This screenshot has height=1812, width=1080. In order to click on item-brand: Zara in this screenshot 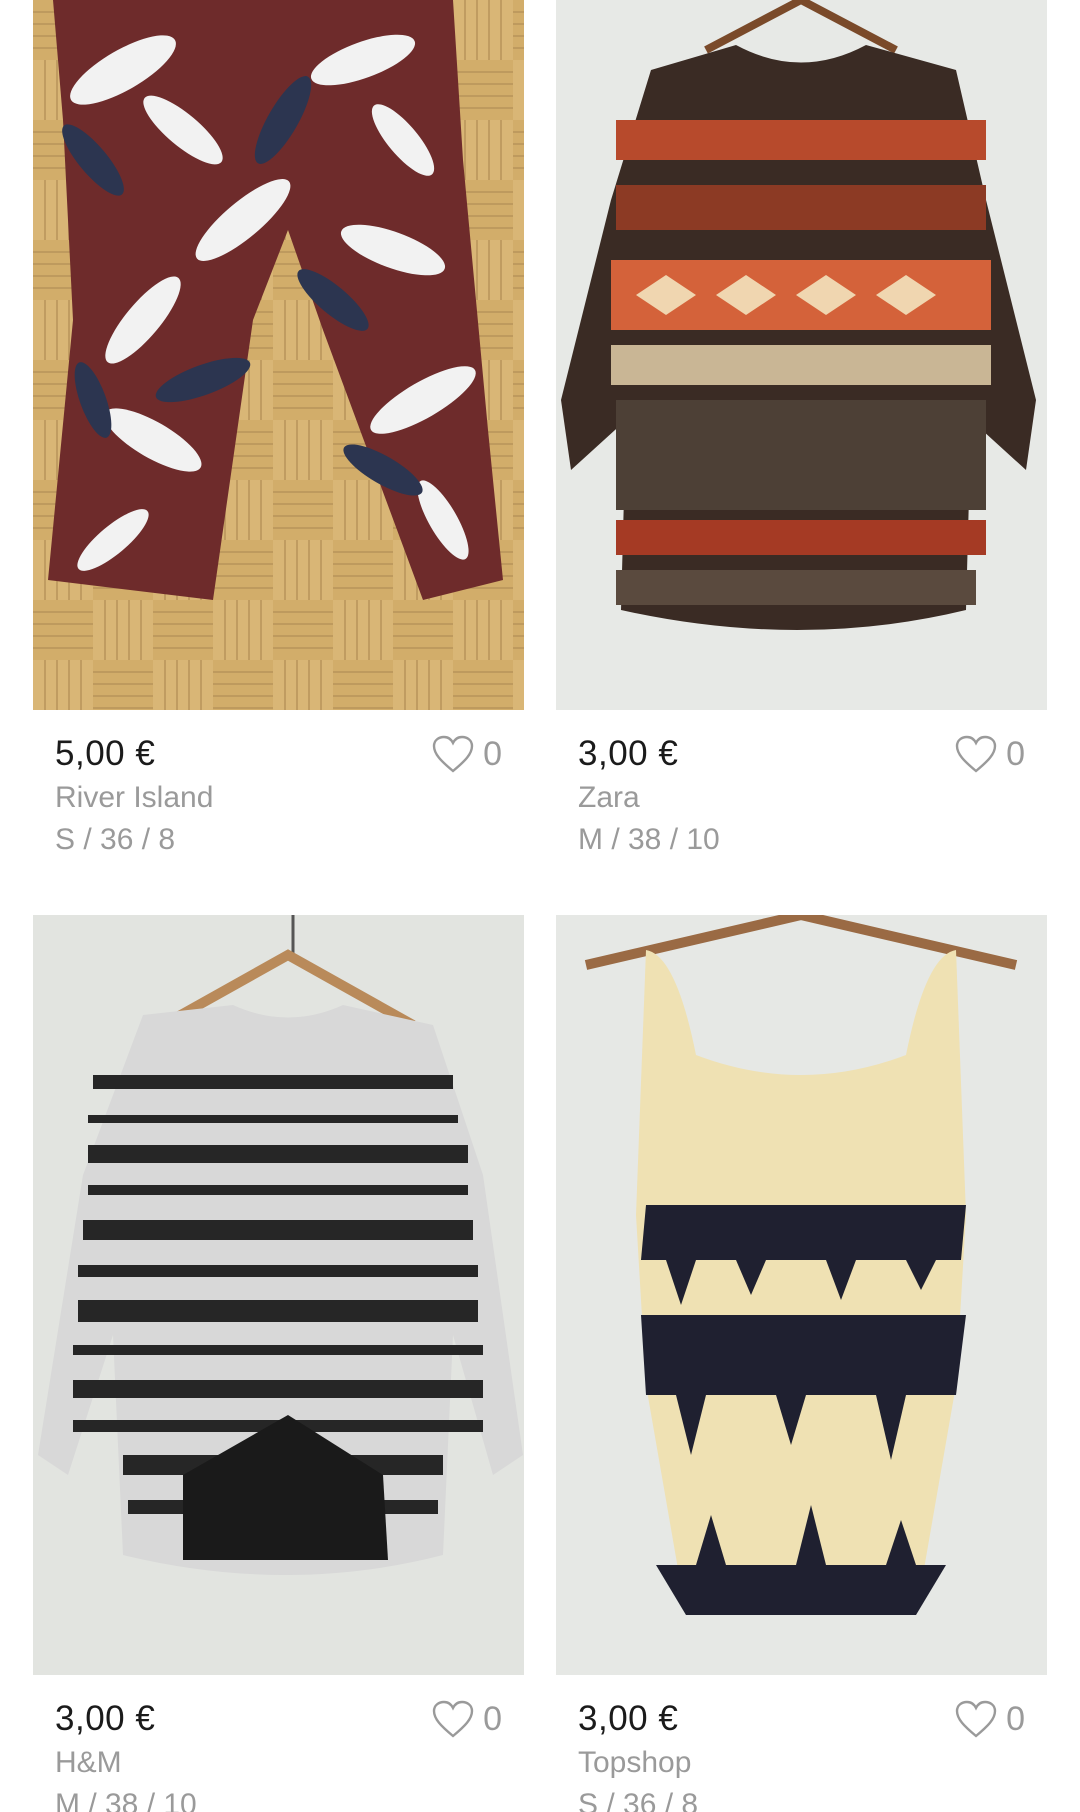, I will do `click(609, 797)`.